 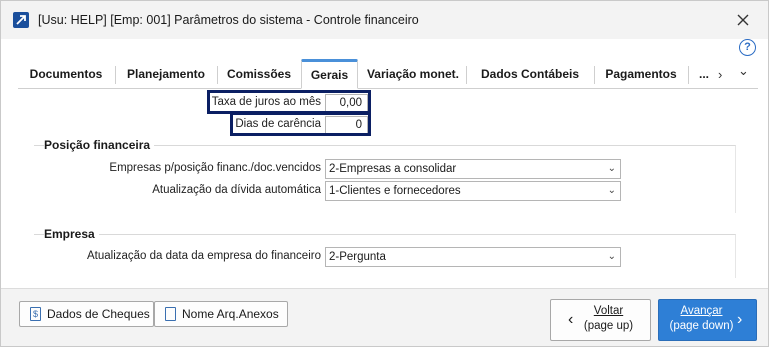 What do you see at coordinates (98, 314) in the screenshot?
I see `dados-cheques-label: Dados de Cheques` at bounding box center [98, 314].